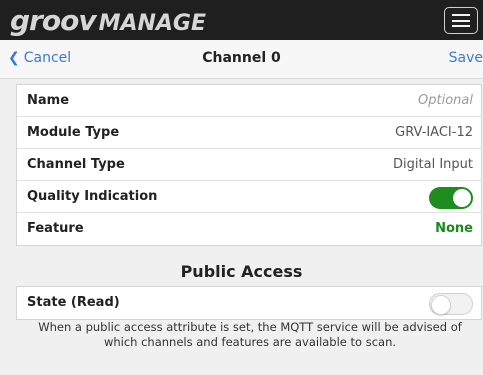 The image size is (483, 375). What do you see at coordinates (48, 100) in the screenshot?
I see `name-label: Name` at bounding box center [48, 100].